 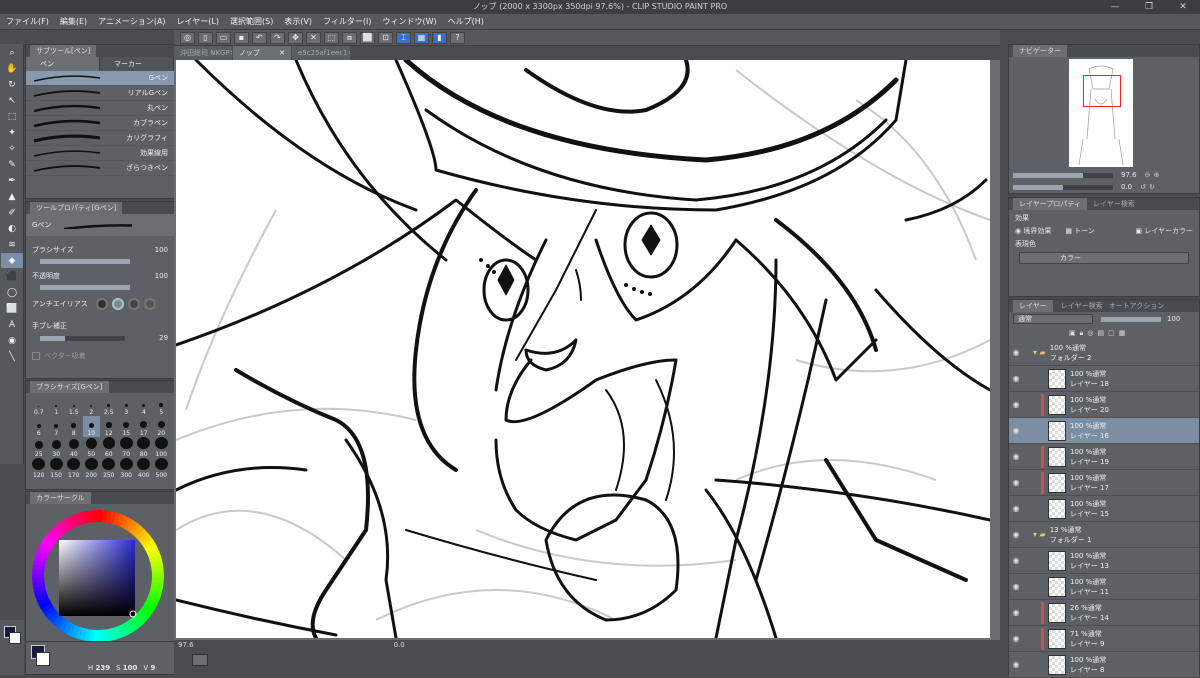 I want to click on brush-item: カブラペン, so click(x=100, y=123).